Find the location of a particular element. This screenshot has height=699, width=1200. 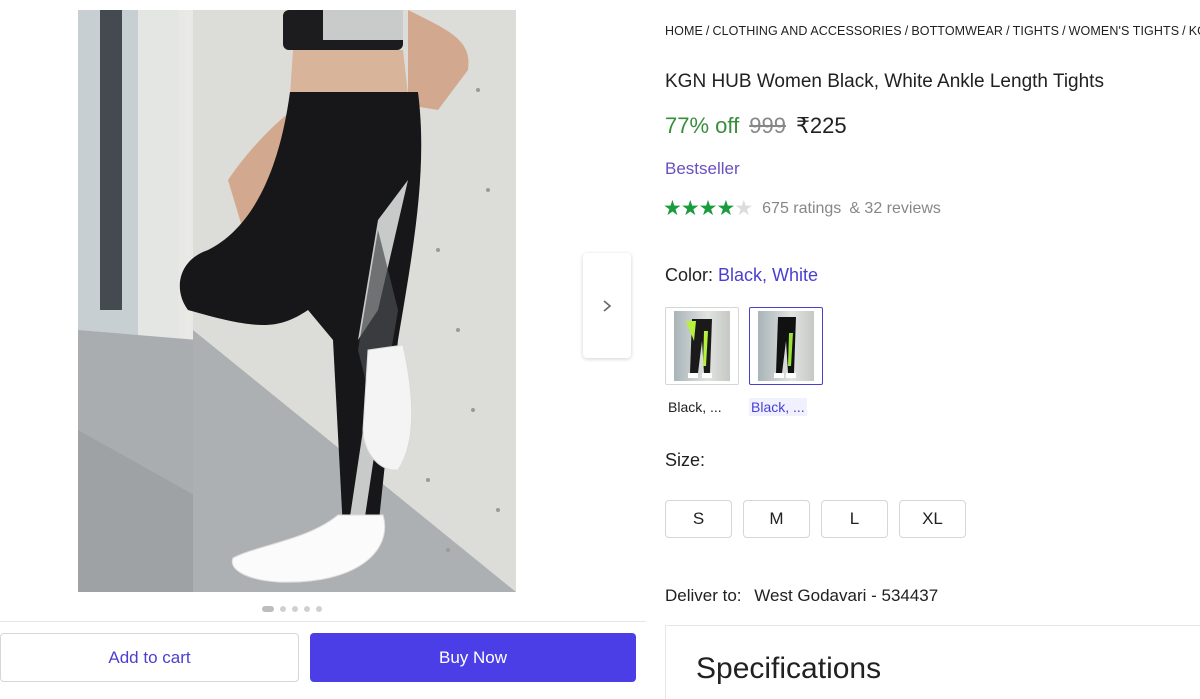

specifications-title: Specifications is located at coordinates (789, 668).